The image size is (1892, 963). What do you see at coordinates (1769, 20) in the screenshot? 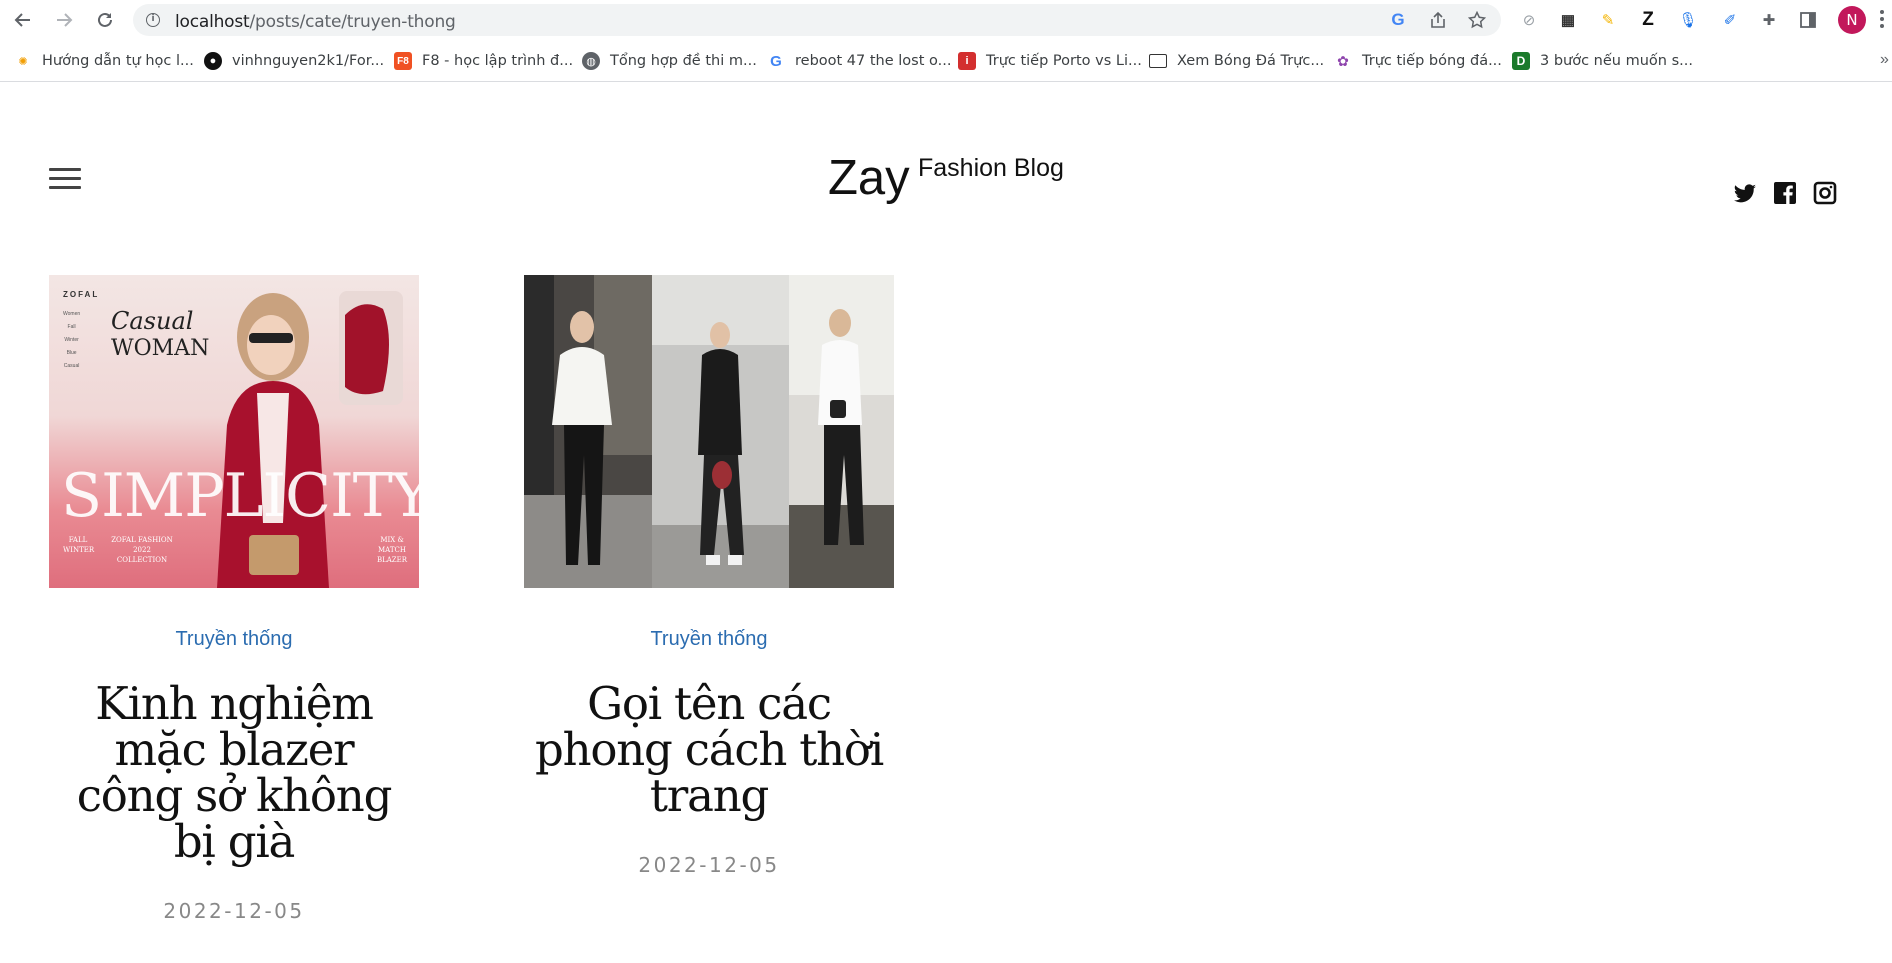
I see `puzzle-extensions-icon: ✚` at bounding box center [1769, 20].